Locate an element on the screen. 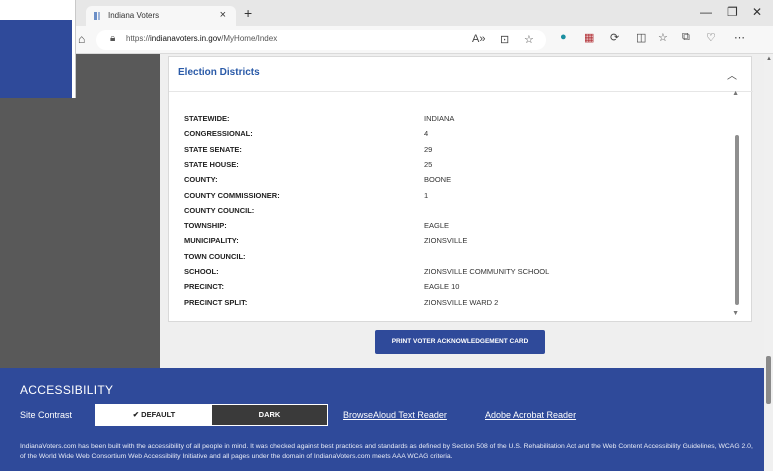 The width and height of the screenshot is (773, 471). district-label: CONGRESSIONAL: is located at coordinates (218, 134).